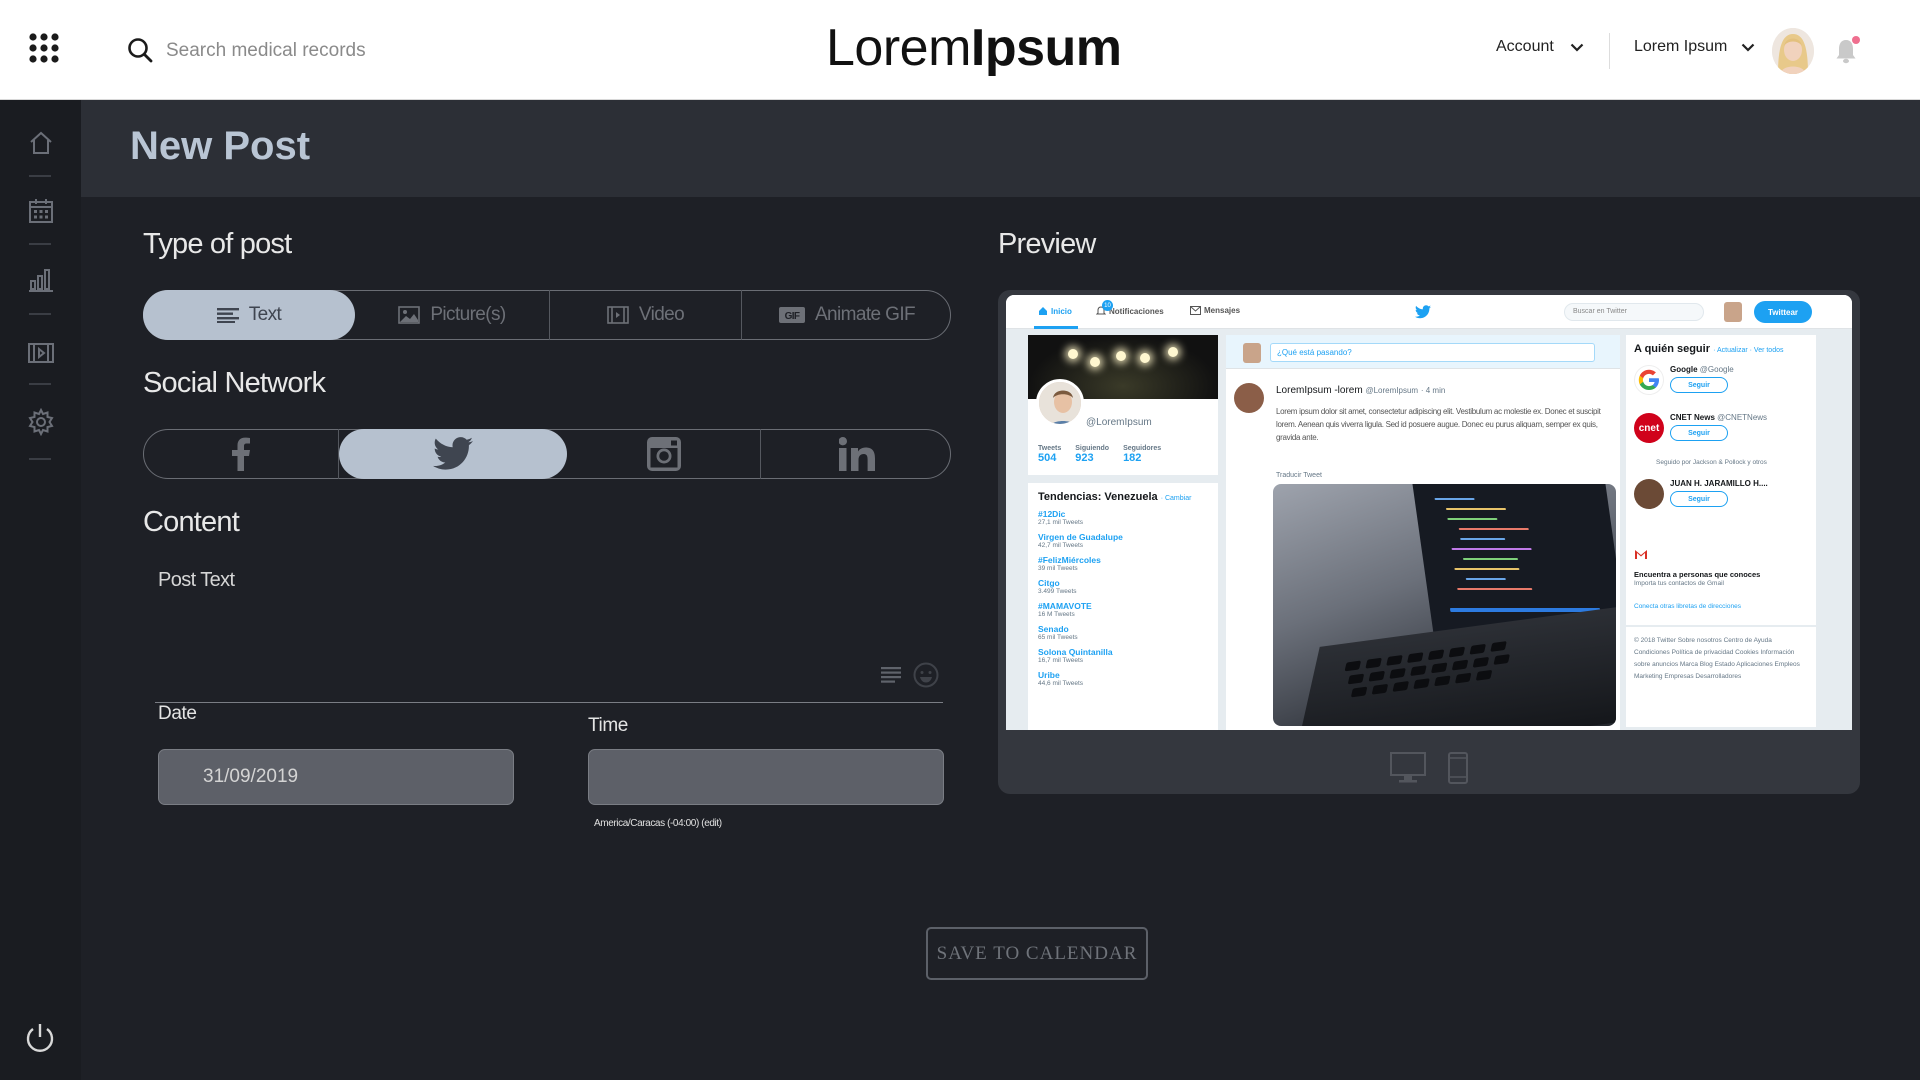 This screenshot has height=1080, width=1920. I want to click on header-divider, so click(1609, 51).